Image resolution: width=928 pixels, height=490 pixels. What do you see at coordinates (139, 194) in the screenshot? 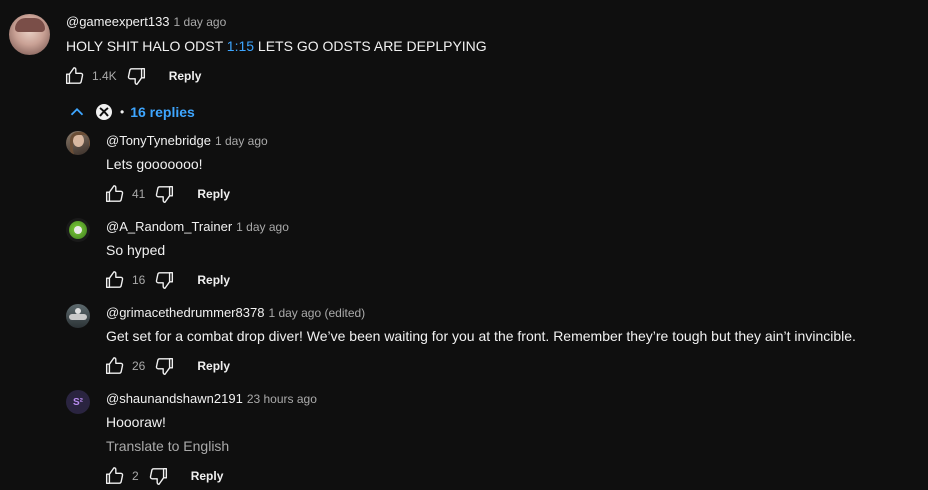
I see `like-count: 41` at bounding box center [139, 194].